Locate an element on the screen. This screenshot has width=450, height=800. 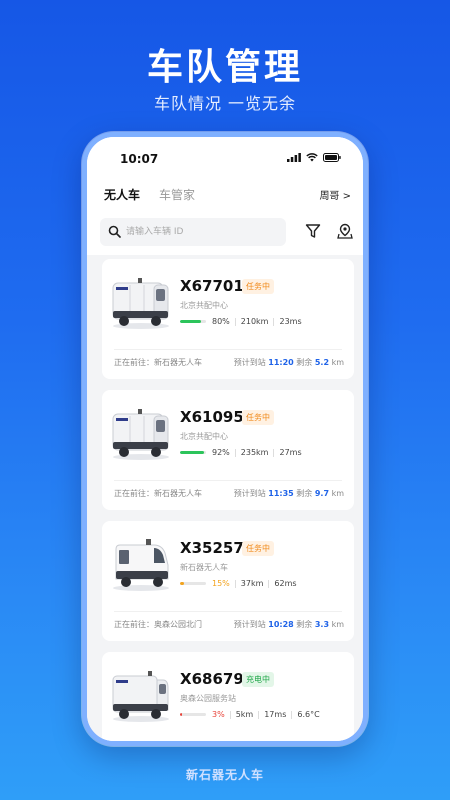
brand-footer: 新石器无人车 is located at coordinates (224, 775).